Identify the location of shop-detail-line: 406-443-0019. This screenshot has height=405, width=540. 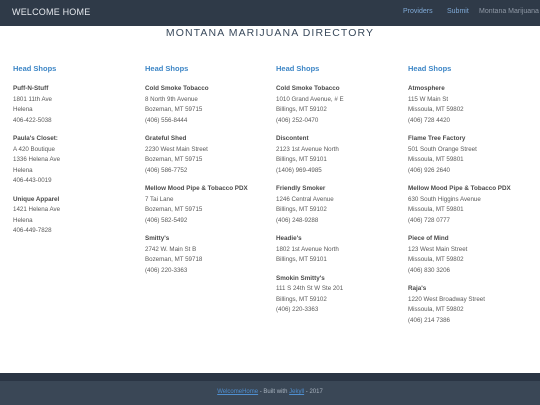
(32, 180).